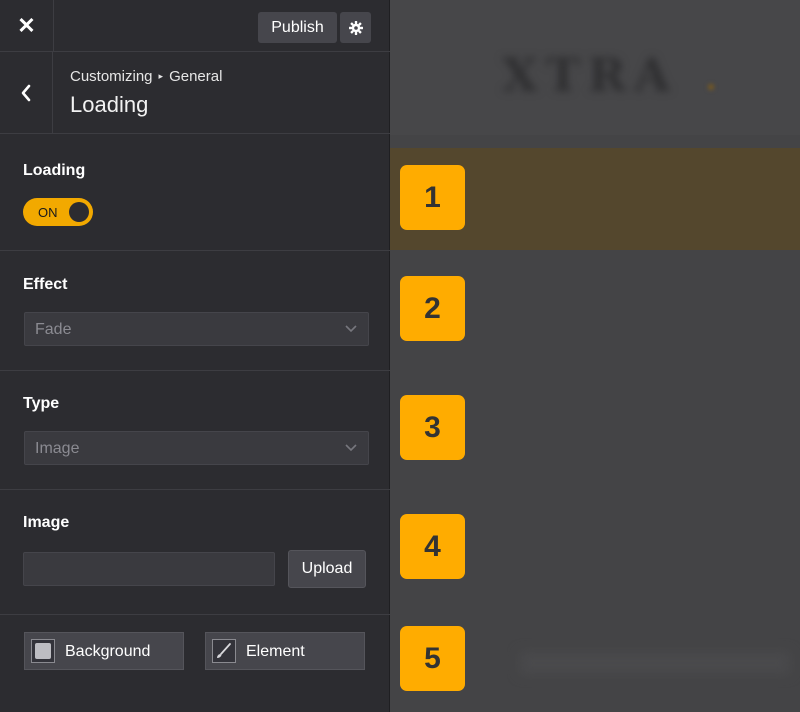  Describe the element at coordinates (46, 522) in the screenshot. I see `image-label: Image` at that location.